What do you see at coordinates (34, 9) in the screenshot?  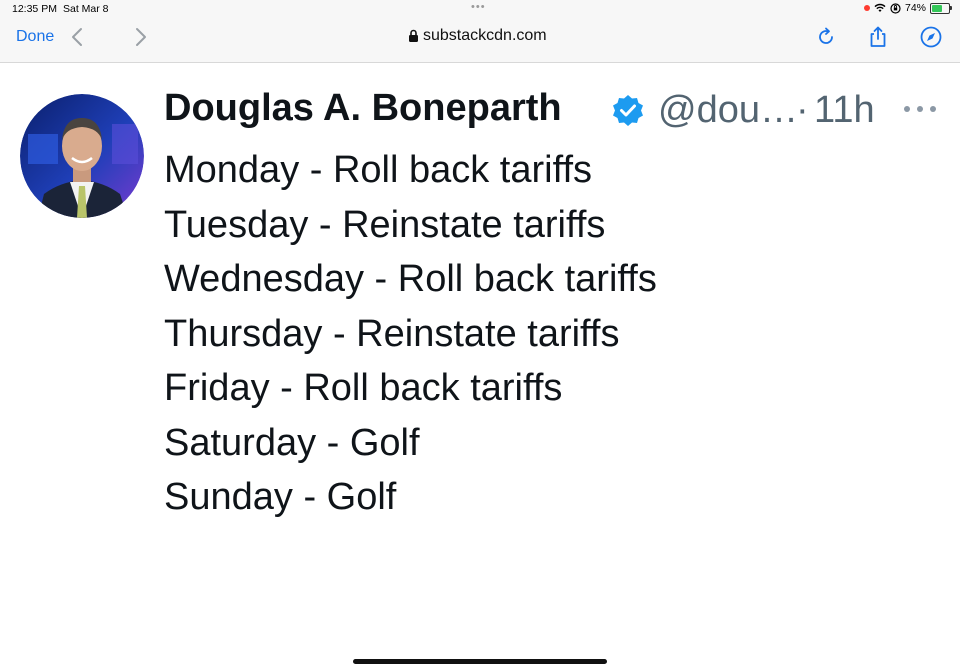 I see `status-time: 12:35 PM` at bounding box center [34, 9].